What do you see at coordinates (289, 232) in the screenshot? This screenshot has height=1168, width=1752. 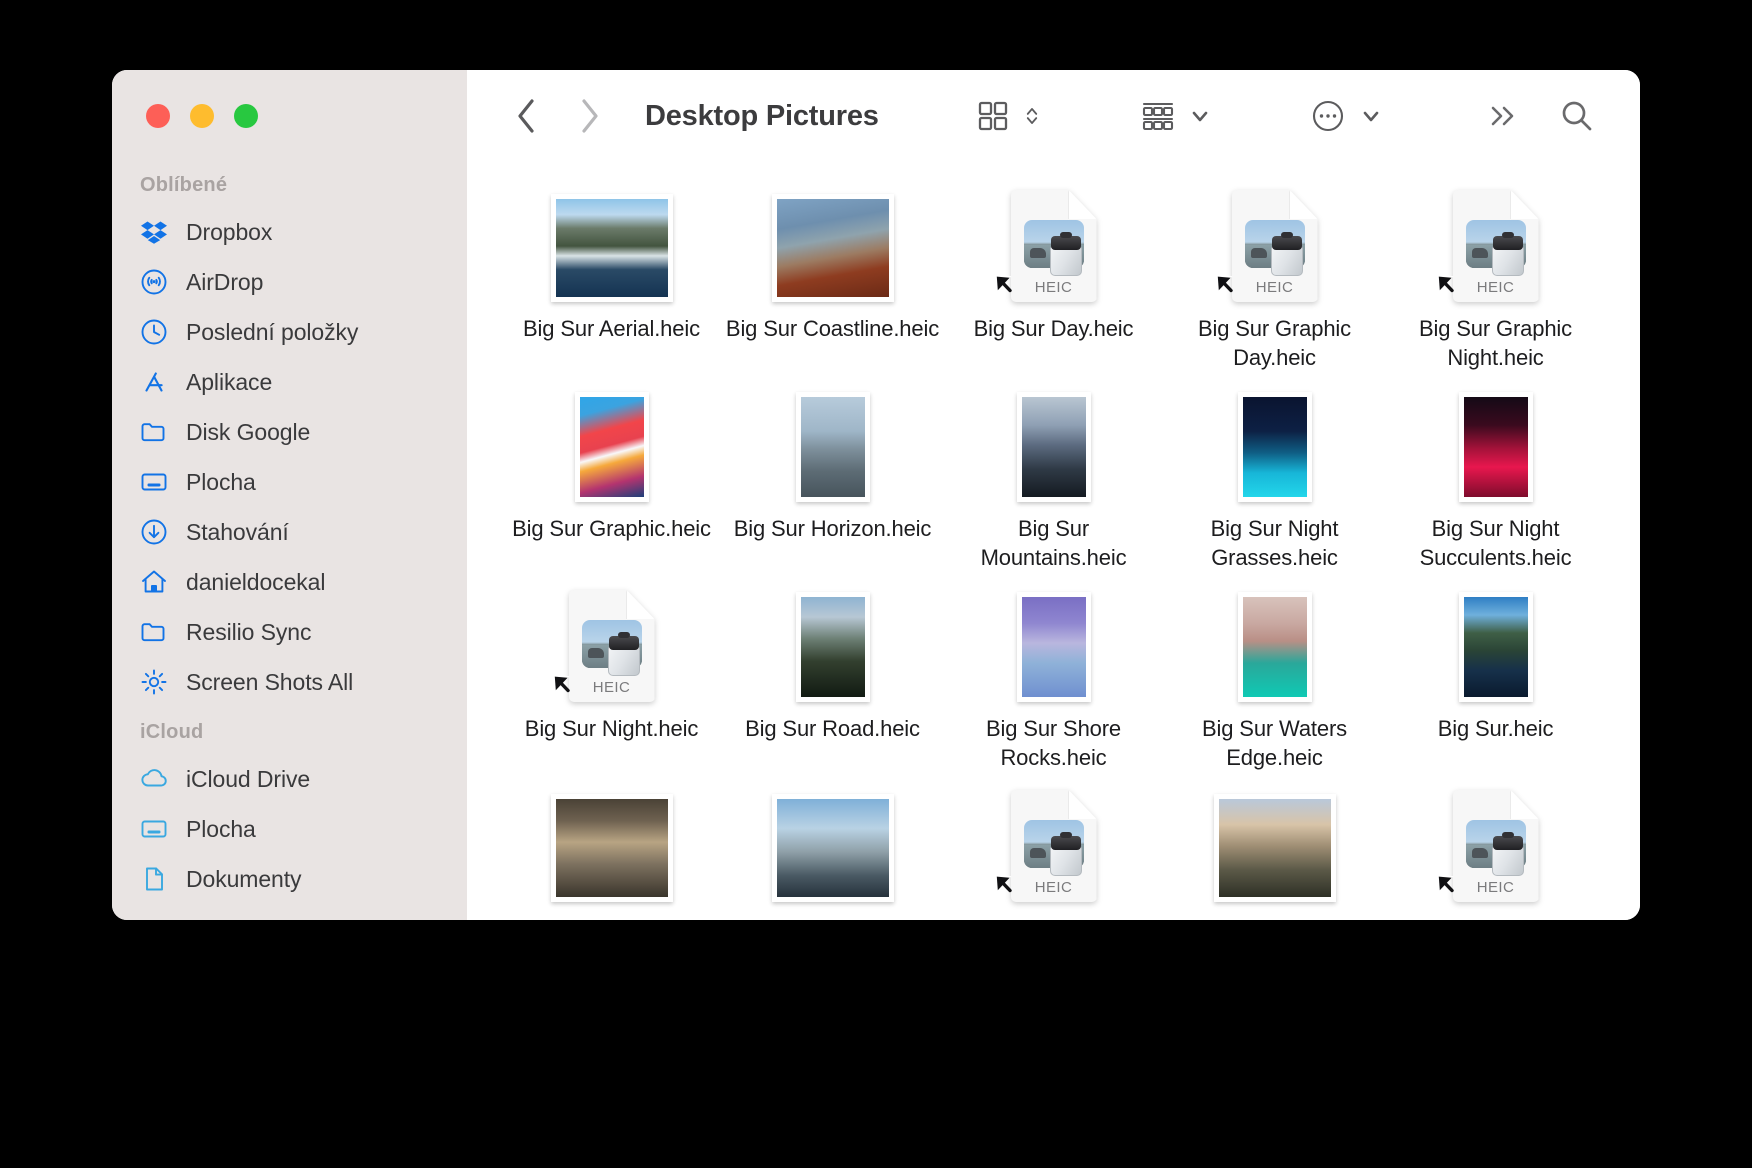 I see `sidebar-item-dropbox: Dropbox` at bounding box center [289, 232].